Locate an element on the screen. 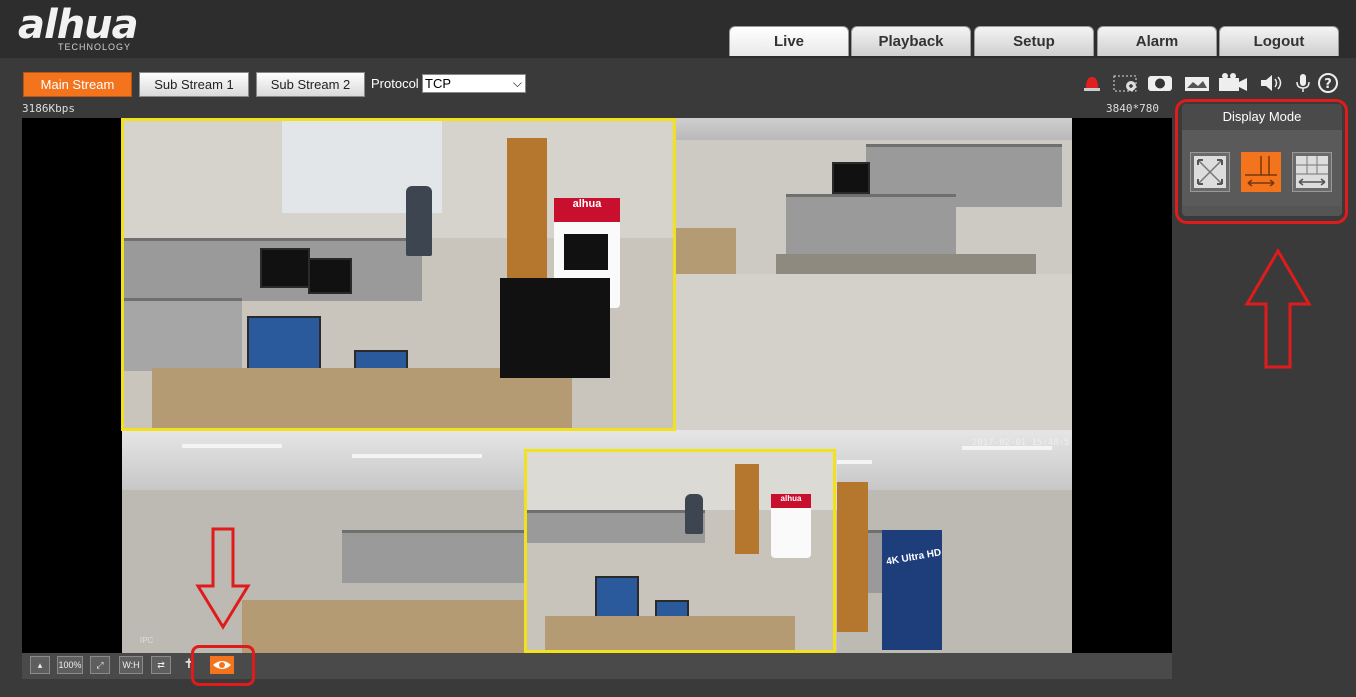  aspect-ratio-button: W:H is located at coordinates (131, 665).